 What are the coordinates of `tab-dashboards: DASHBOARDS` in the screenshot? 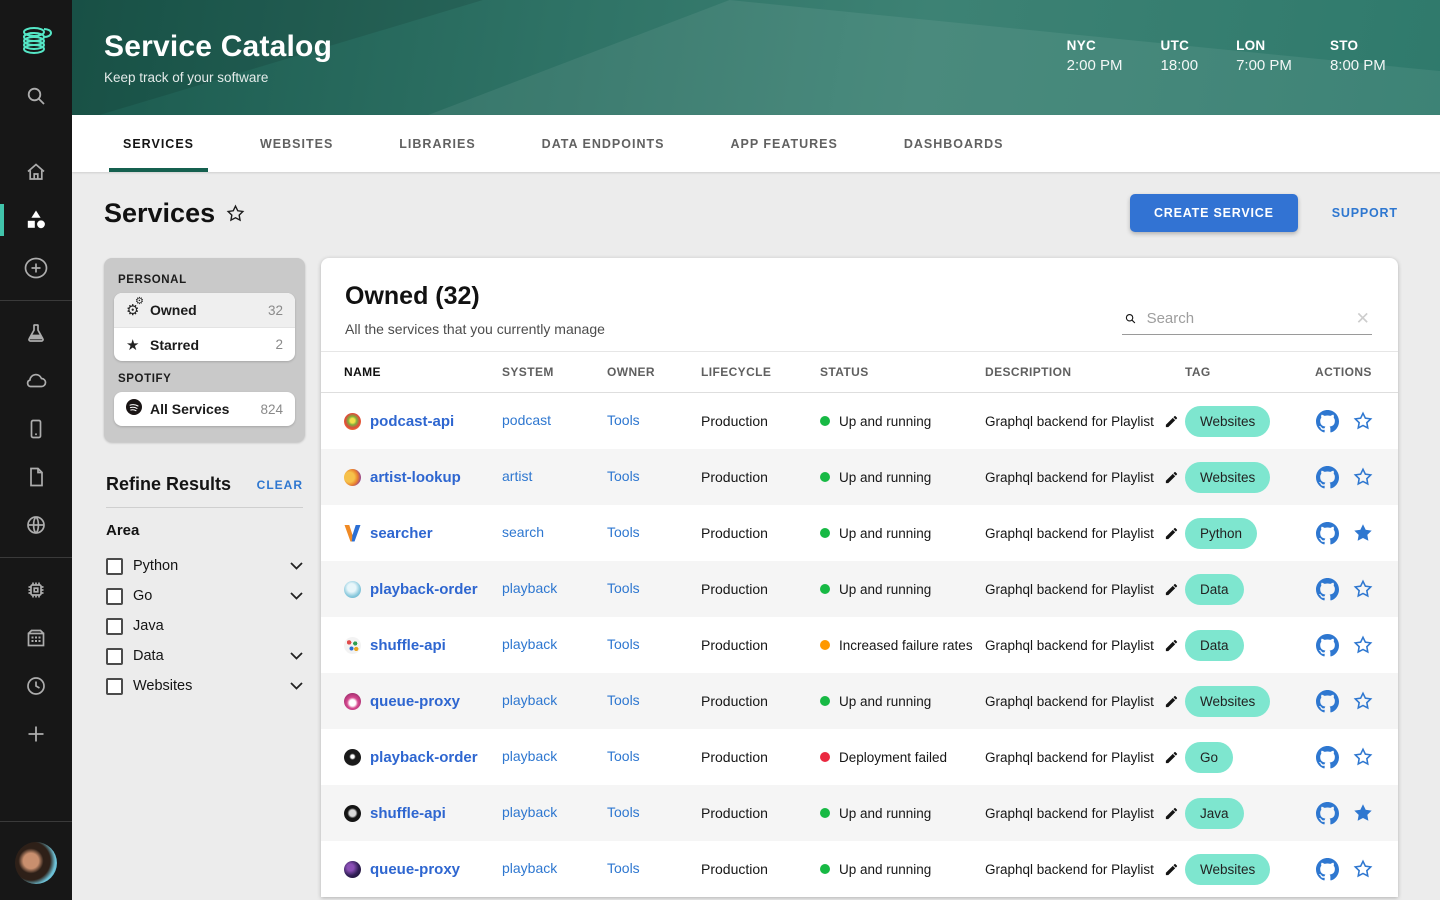 It's located at (954, 143).